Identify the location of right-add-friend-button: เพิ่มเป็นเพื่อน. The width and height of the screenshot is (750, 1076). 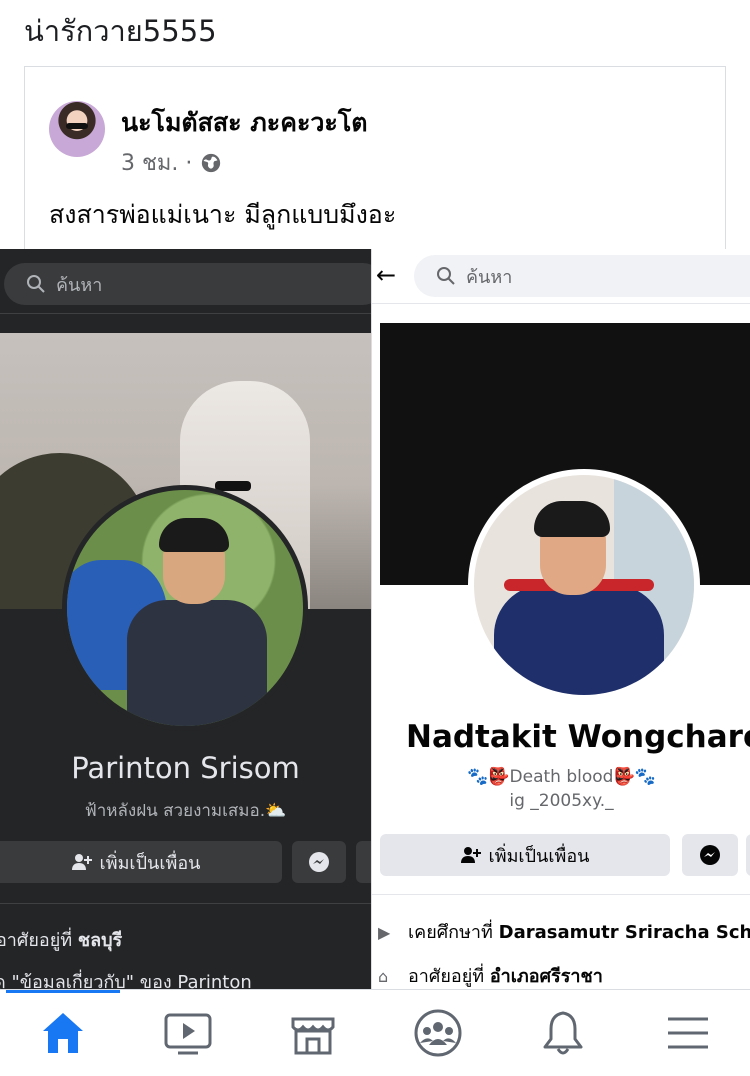
(525, 855).